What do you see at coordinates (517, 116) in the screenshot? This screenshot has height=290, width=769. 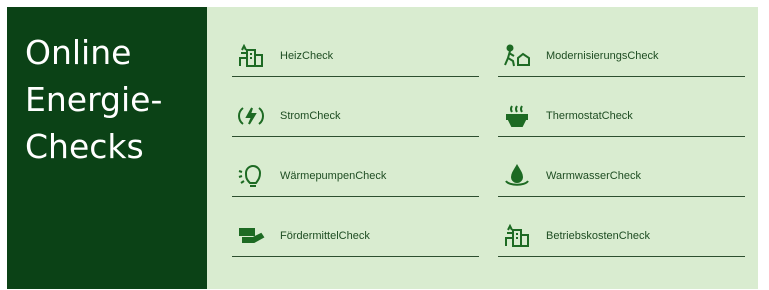 I see `heat-icon` at bounding box center [517, 116].